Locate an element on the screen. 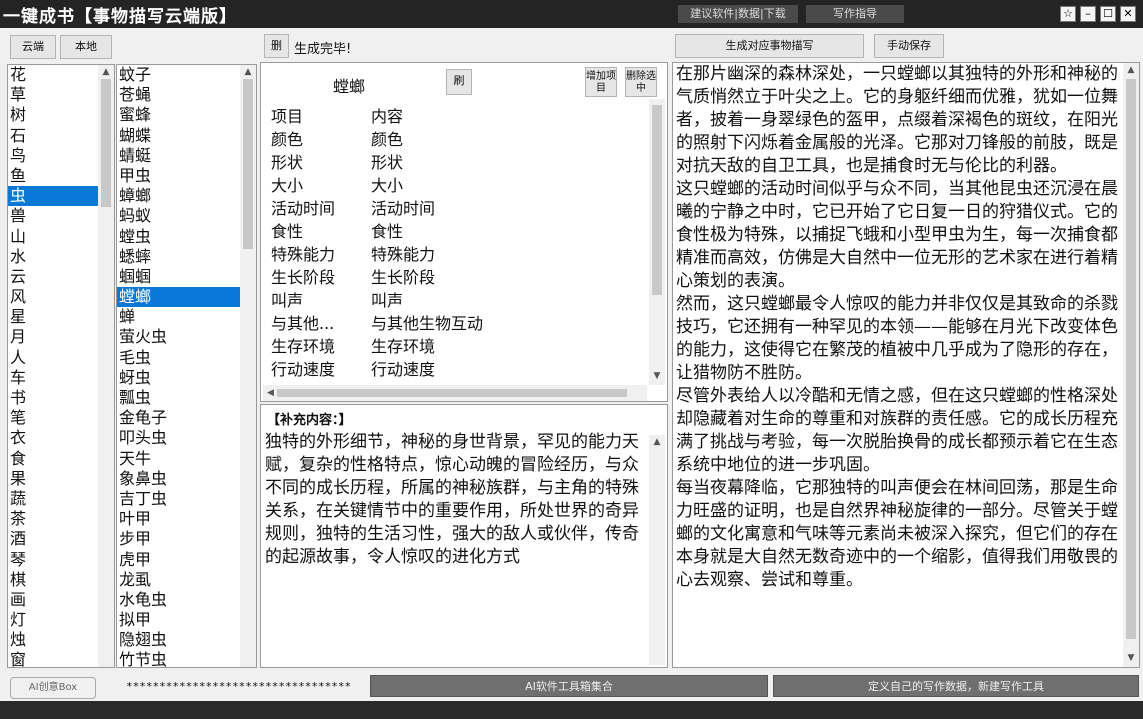 The image size is (1143, 719). category-item: 酒 is located at coordinates (54, 539).